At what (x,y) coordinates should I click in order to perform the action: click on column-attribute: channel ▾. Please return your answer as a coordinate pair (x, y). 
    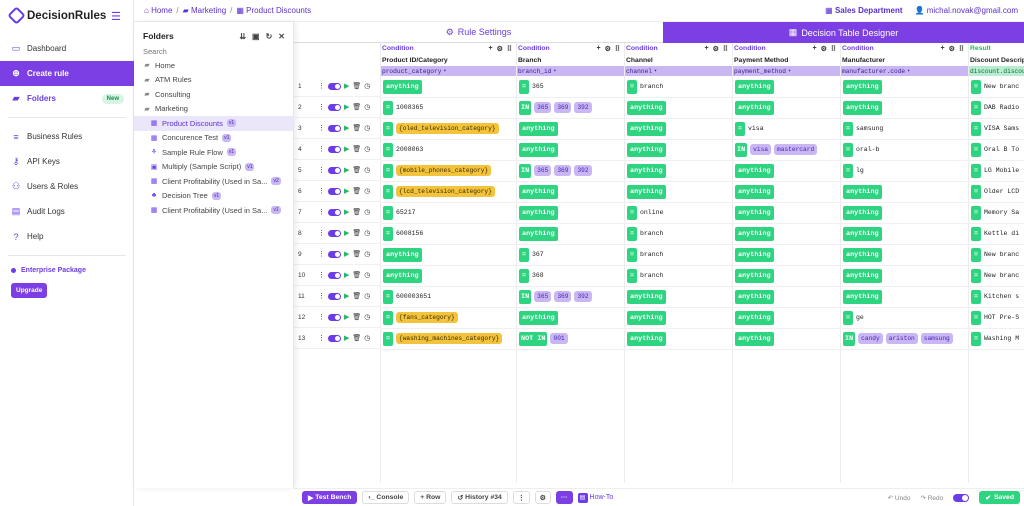
    Looking at the image, I should click on (678, 71).